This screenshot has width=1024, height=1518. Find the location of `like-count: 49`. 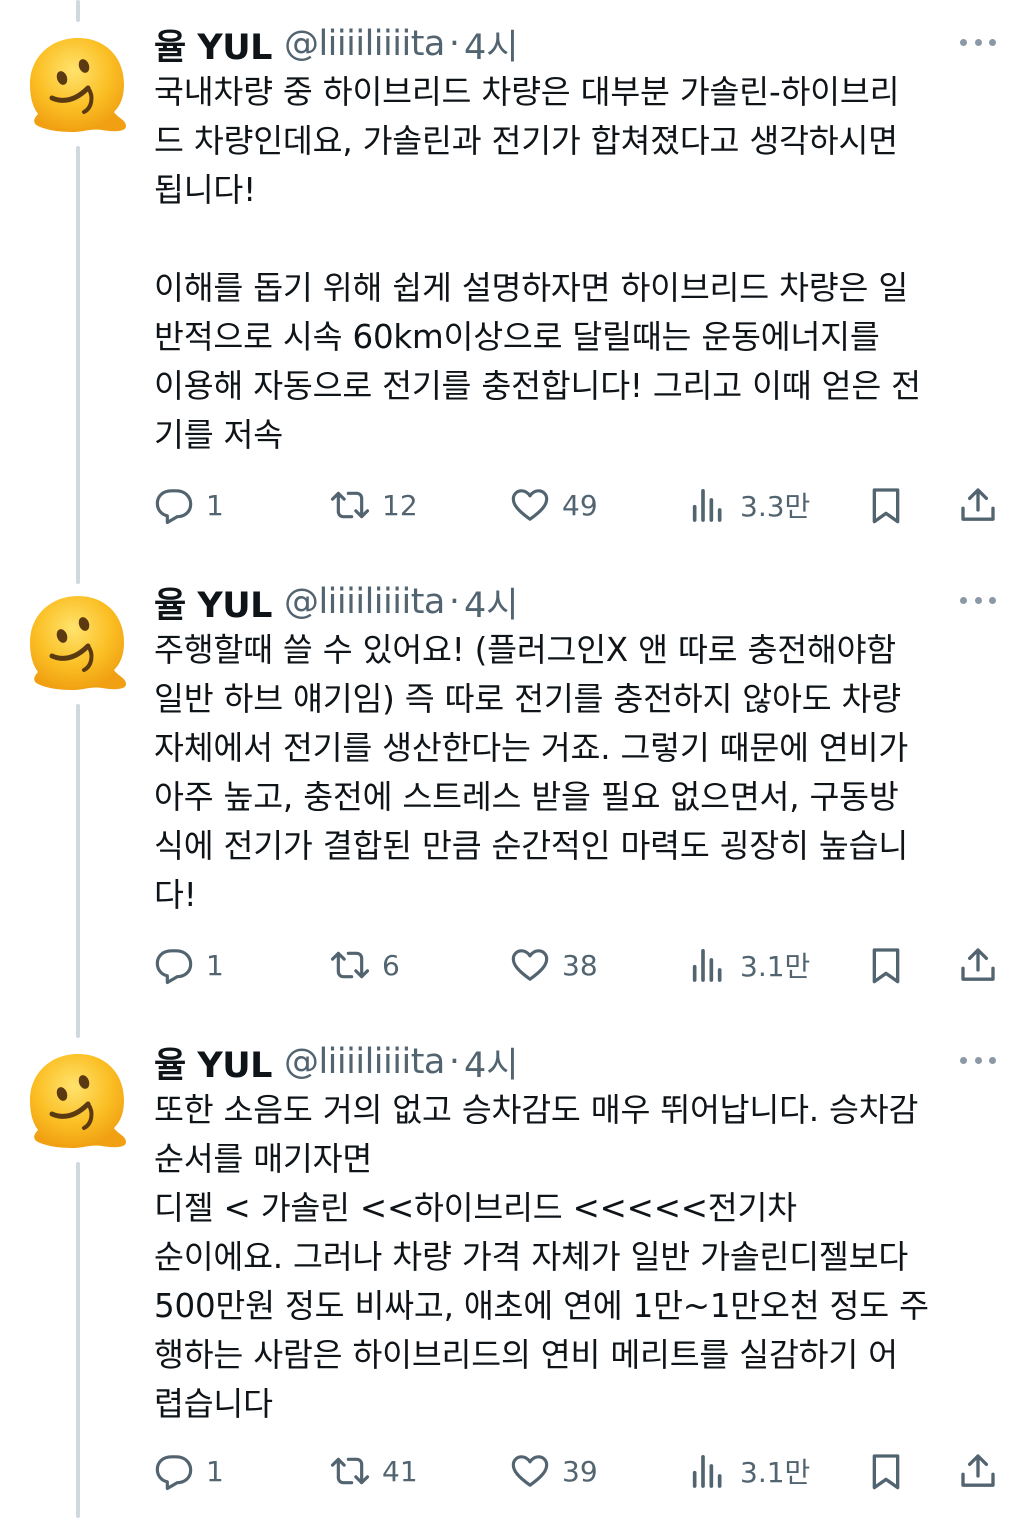

like-count: 49 is located at coordinates (580, 505).